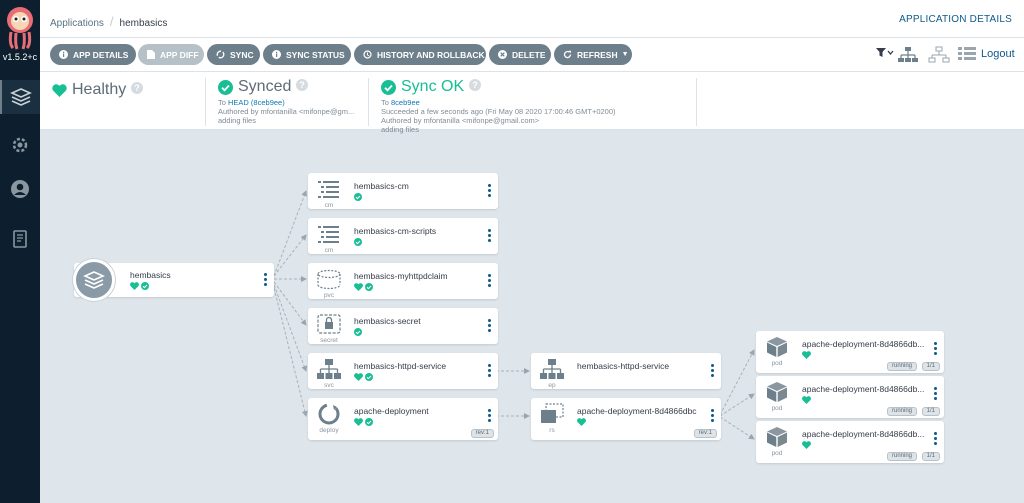  What do you see at coordinates (403, 191) in the screenshot?
I see `resource-node-configmap: cm hembasics-cm` at bounding box center [403, 191].